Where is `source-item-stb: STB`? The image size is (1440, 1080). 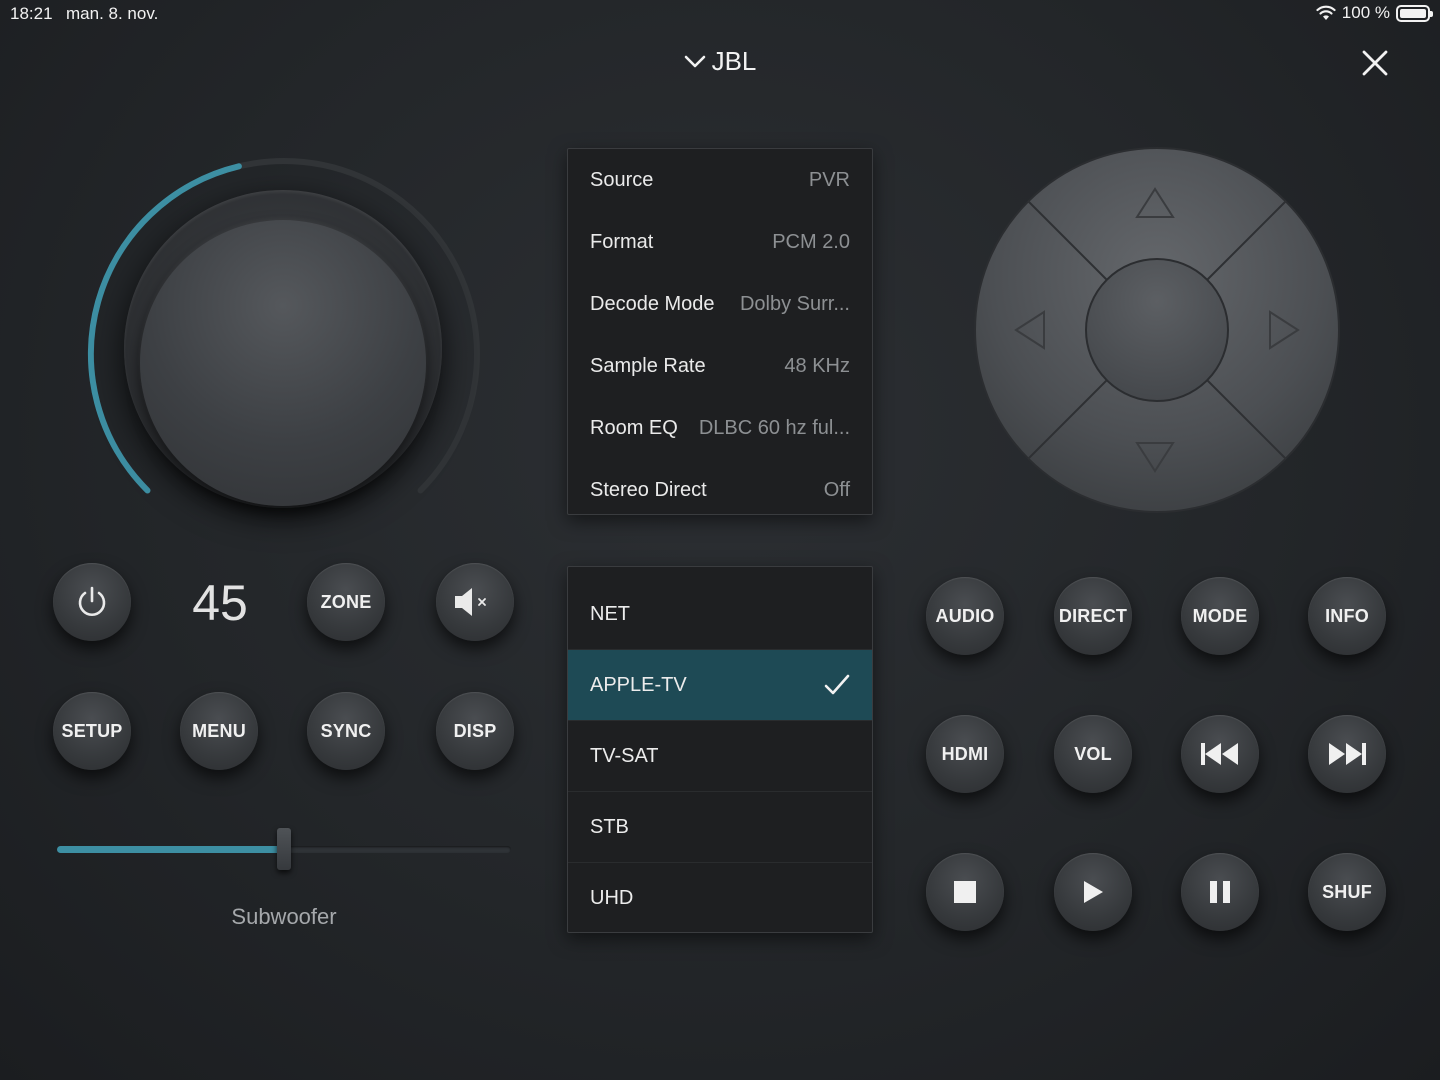
source-item-stb: STB is located at coordinates (720, 827).